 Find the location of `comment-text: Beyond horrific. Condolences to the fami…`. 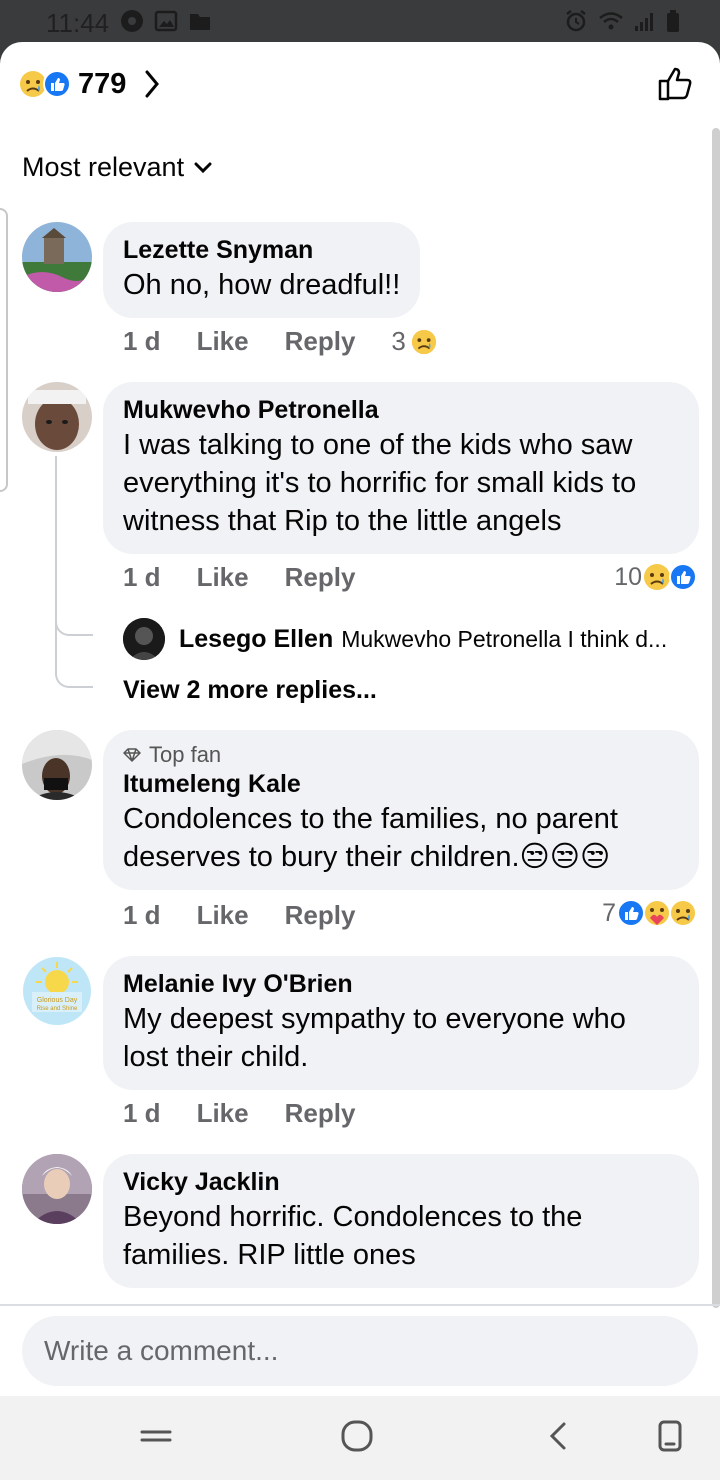

comment-text: Beyond horrific. Condolences to the fami… is located at coordinates (353, 1236).